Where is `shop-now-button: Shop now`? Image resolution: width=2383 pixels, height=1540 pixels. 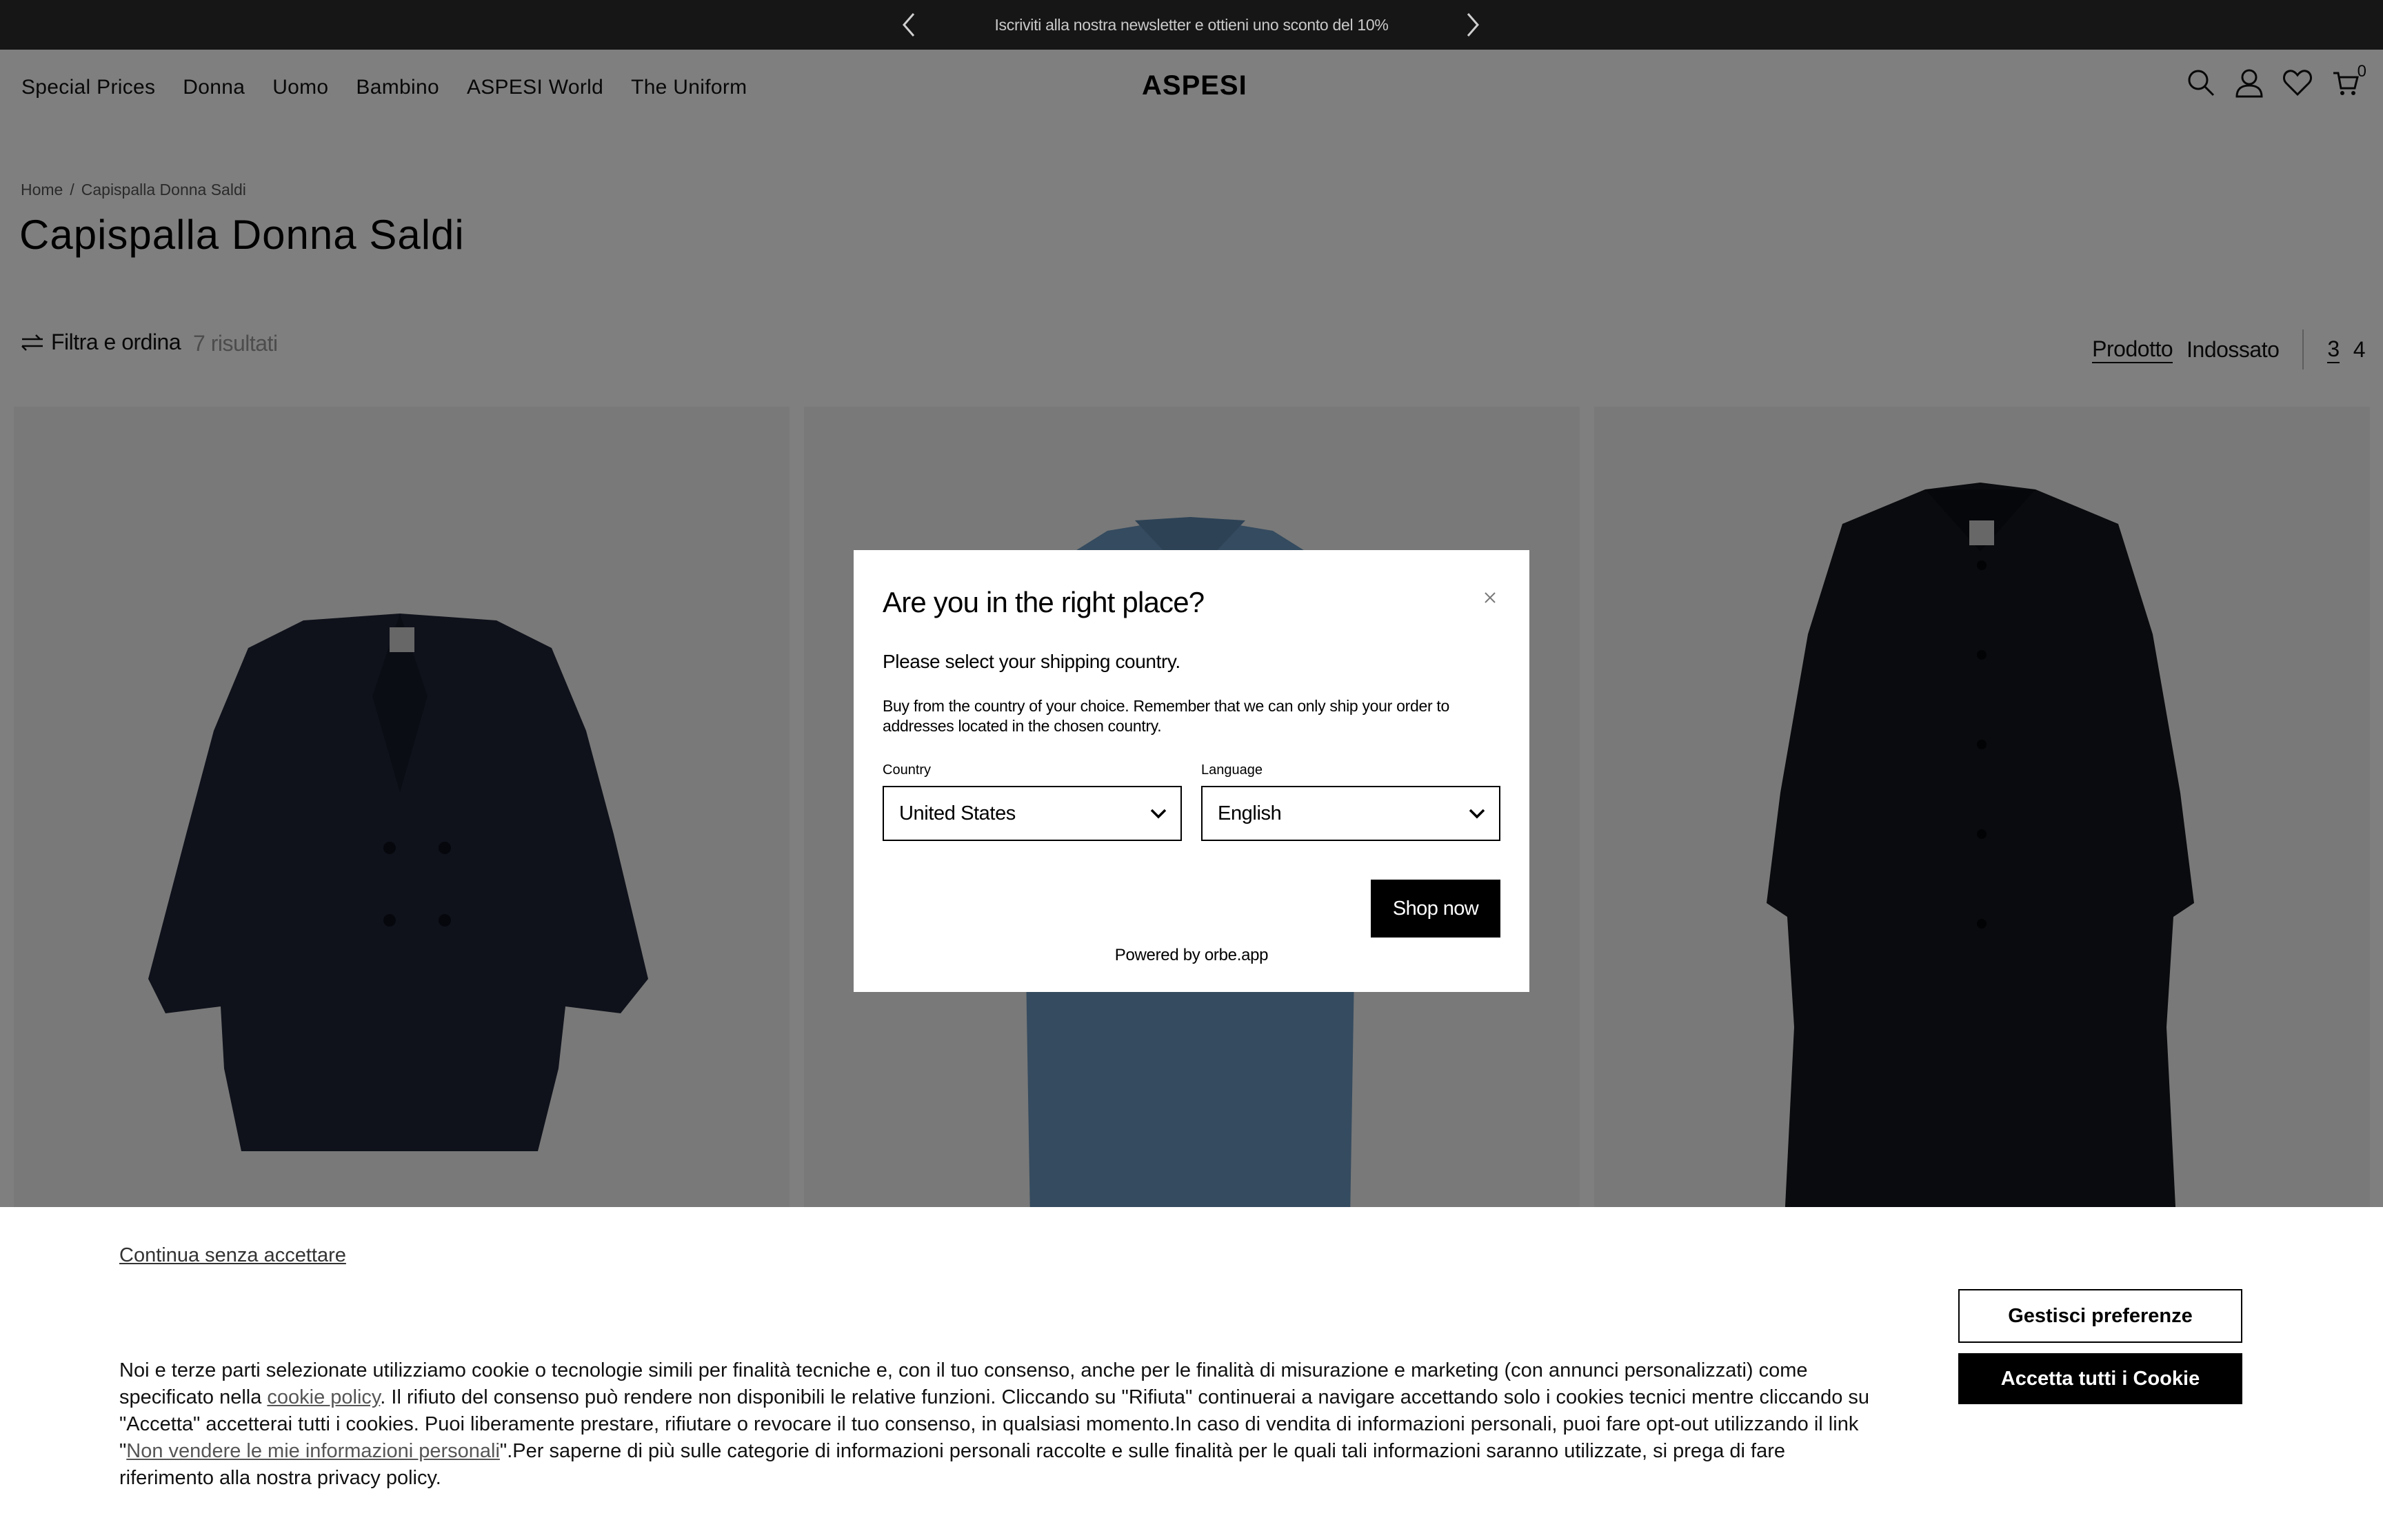
shop-now-button: Shop now is located at coordinates (1435, 909).